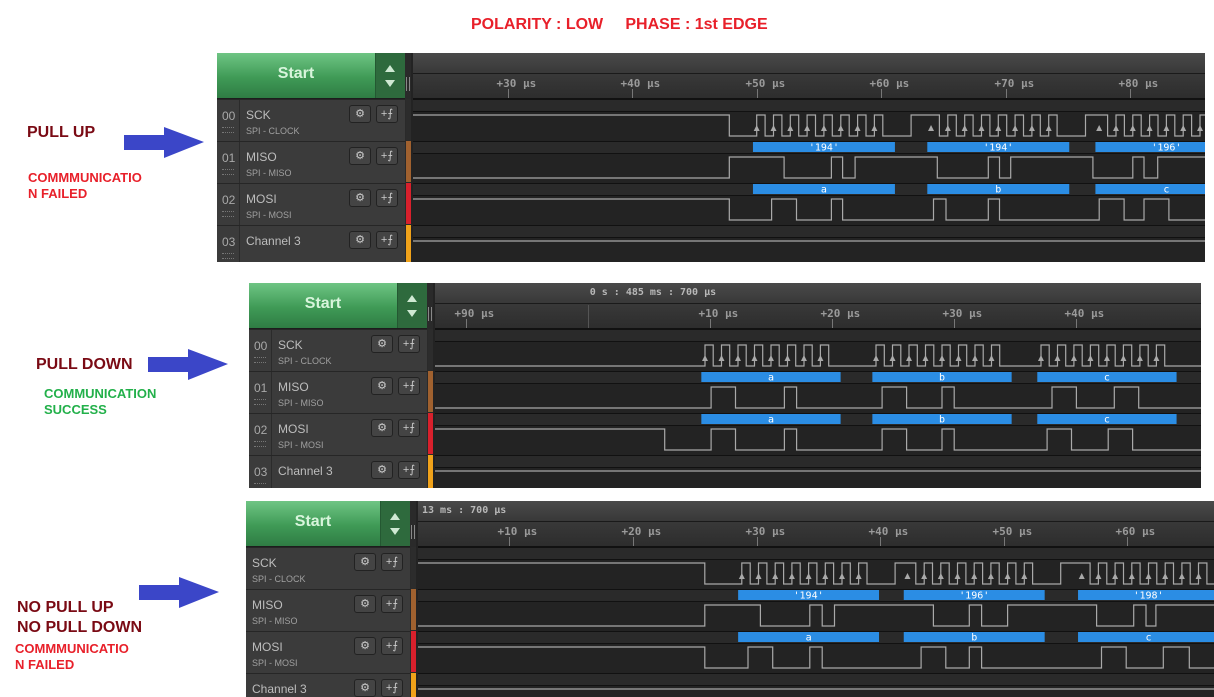  Describe the element at coordinates (61, 132) in the screenshot. I see `mode-label-pull-up: PULL UP` at that location.